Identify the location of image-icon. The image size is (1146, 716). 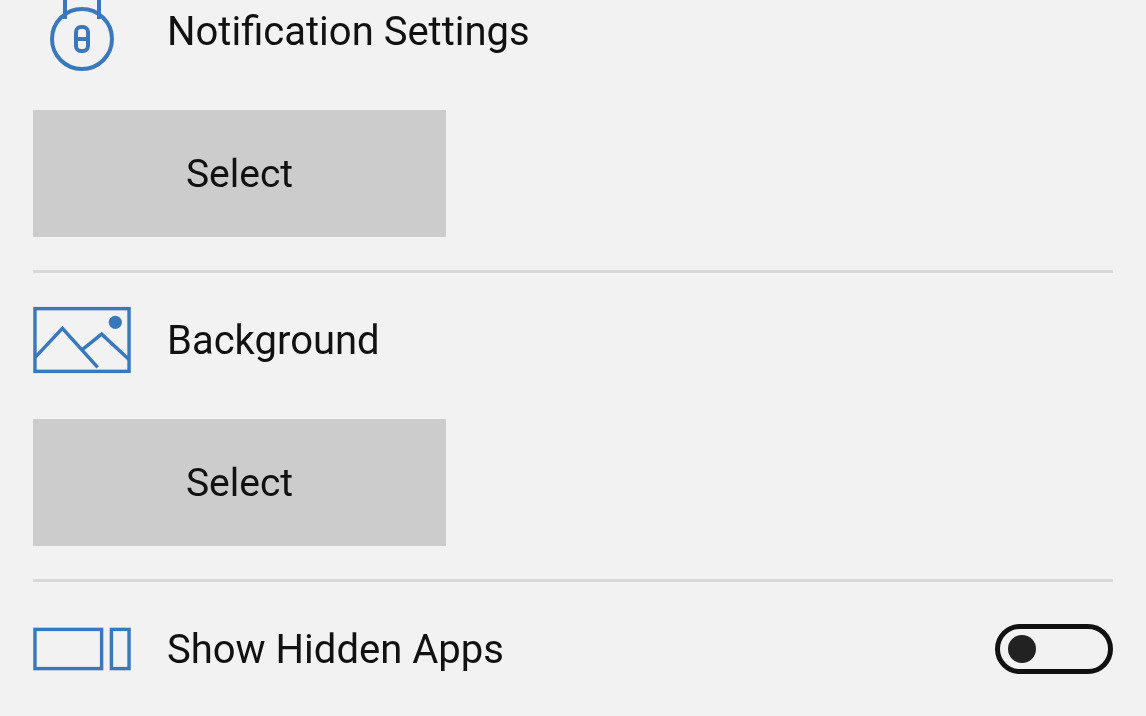
(82, 340).